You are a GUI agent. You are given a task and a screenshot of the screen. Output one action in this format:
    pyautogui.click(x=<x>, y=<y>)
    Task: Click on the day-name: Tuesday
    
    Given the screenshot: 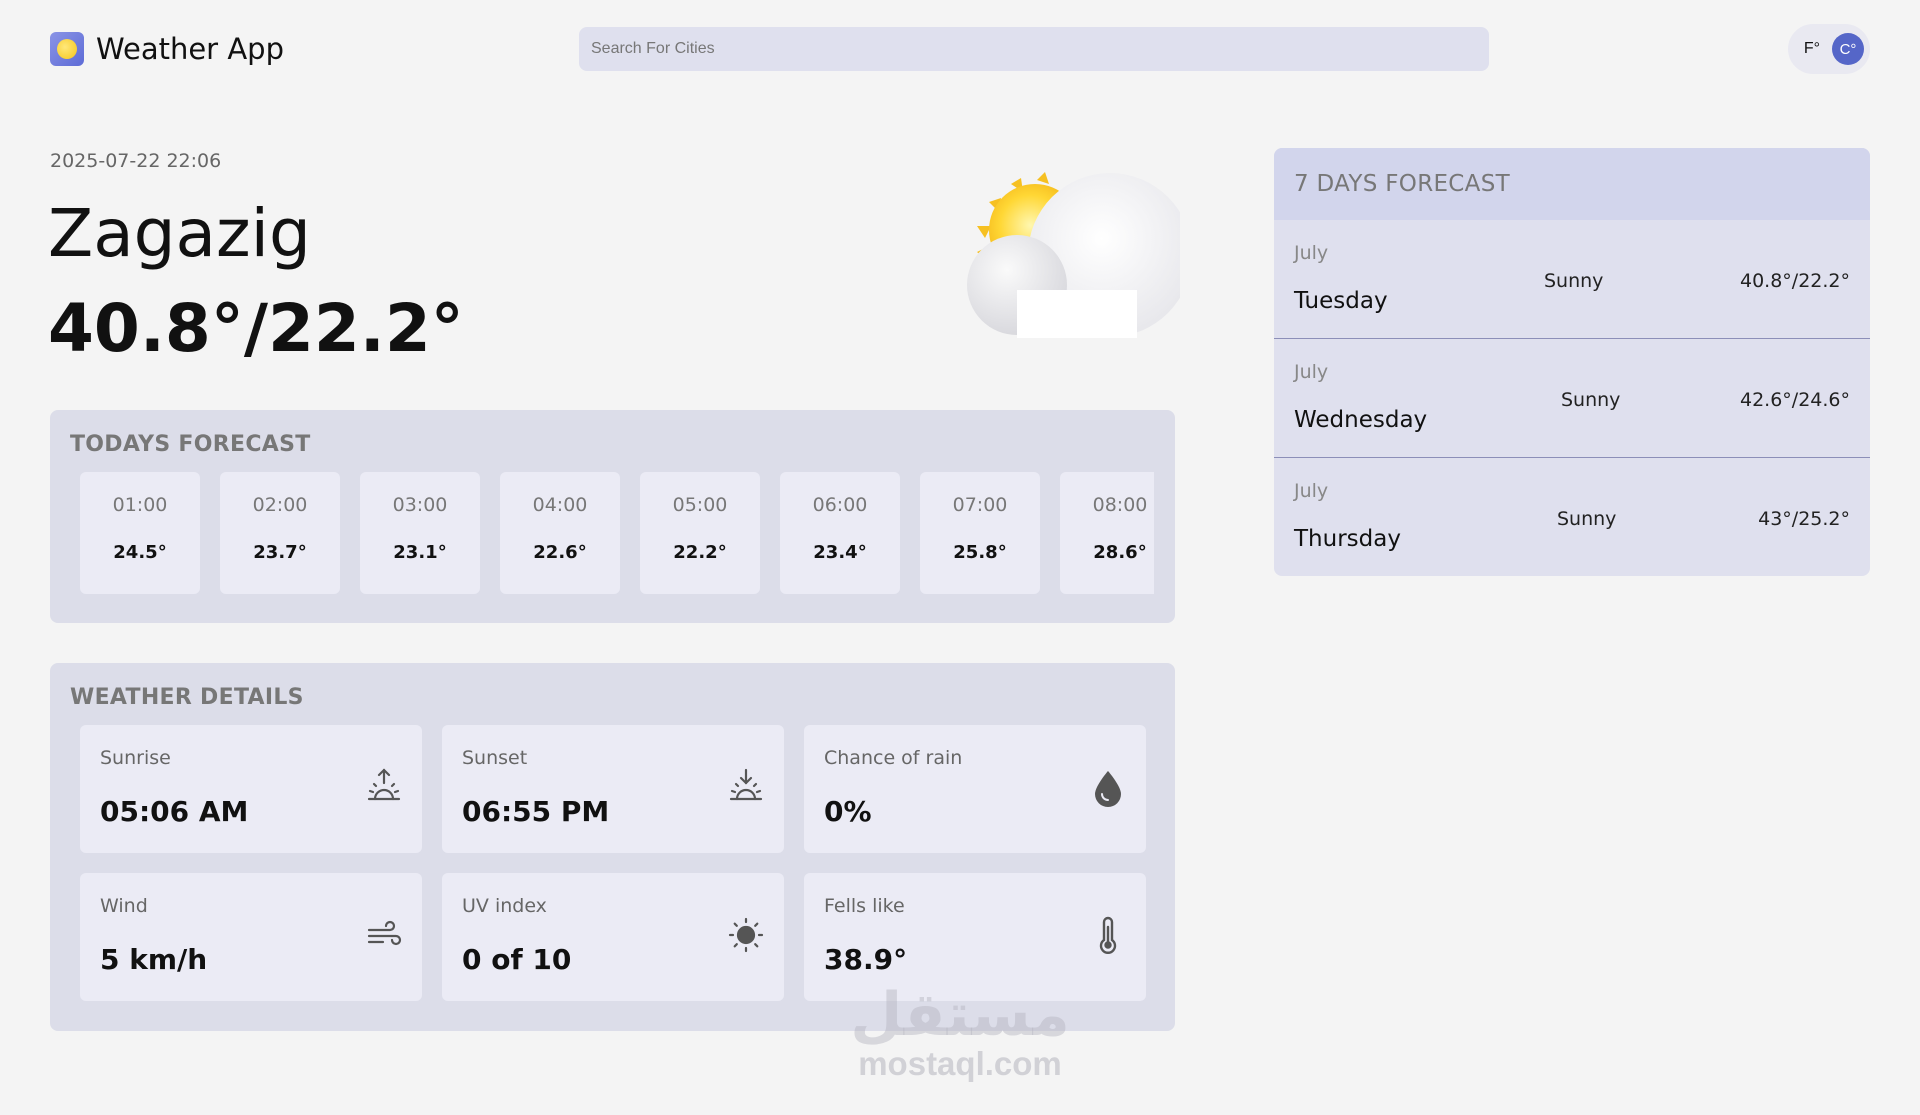 What is the action you would take?
    pyautogui.click(x=1341, y=301)
    